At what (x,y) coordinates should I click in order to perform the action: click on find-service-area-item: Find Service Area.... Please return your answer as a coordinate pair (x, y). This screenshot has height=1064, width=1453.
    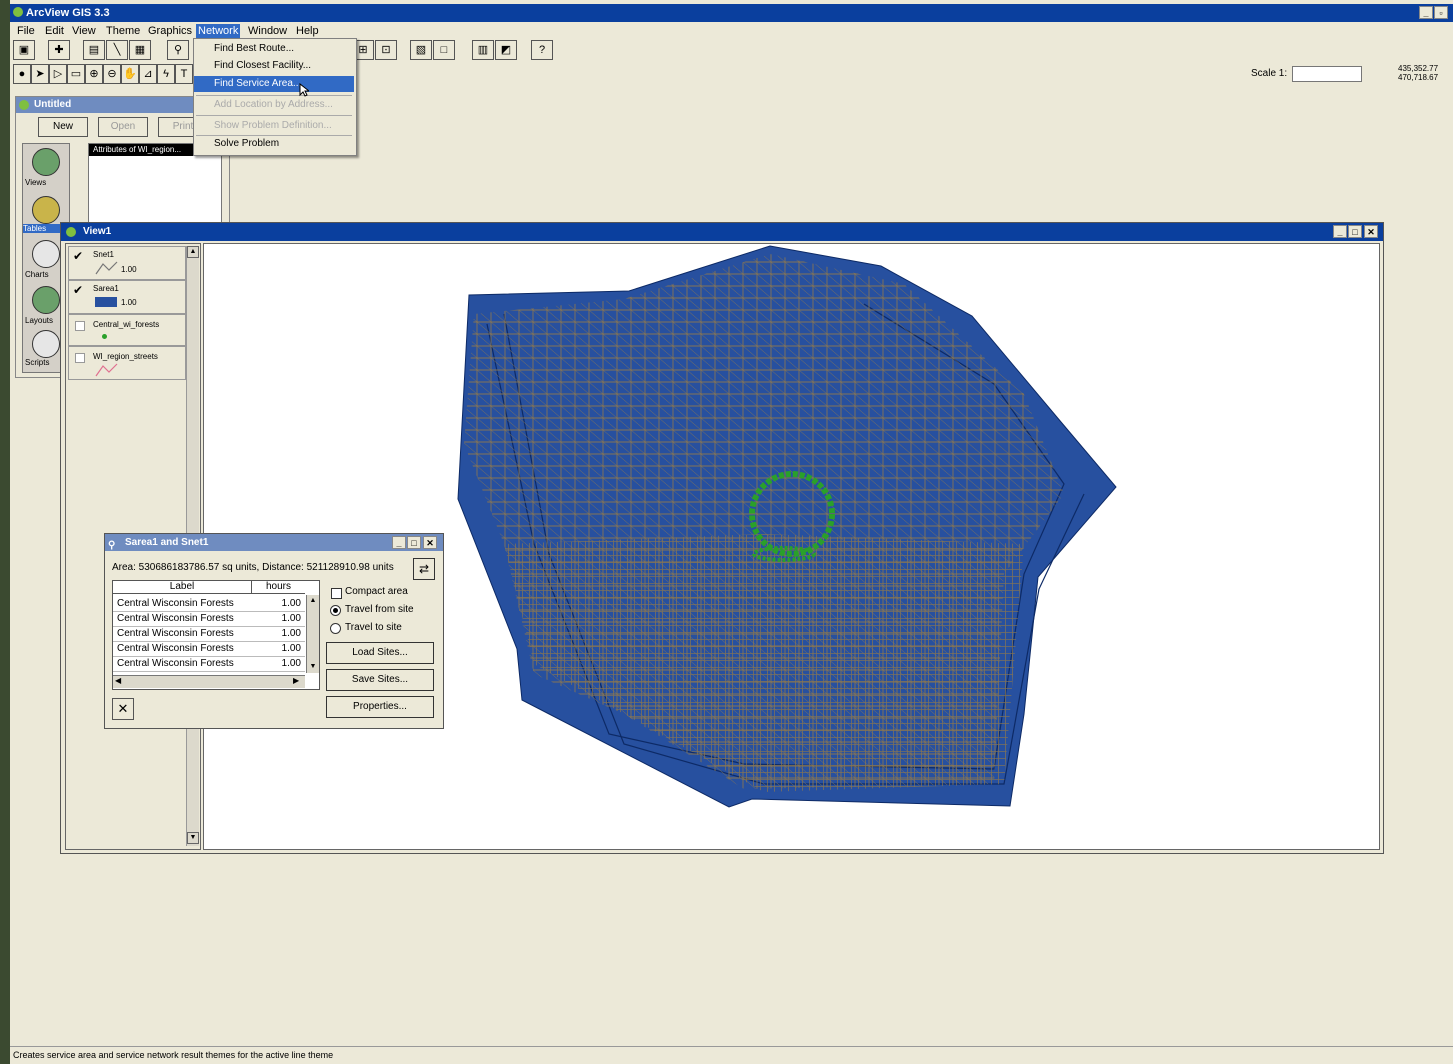
    Looking at the image, I should click on (274, 84).